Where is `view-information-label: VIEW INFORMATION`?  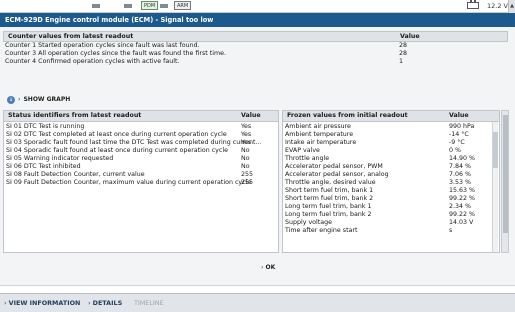 view-information-label: VIEW INFORMATION is located at coordinates (44, 303).